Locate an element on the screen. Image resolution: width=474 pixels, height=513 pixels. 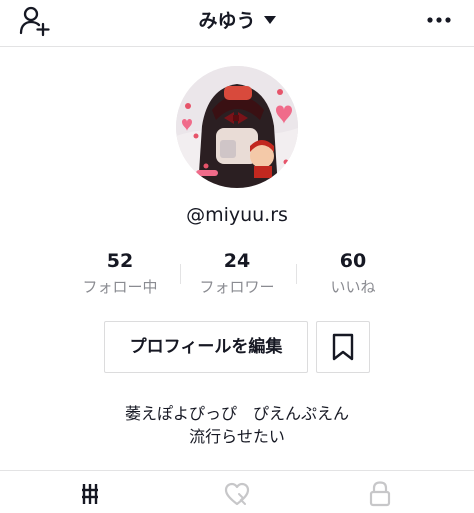
bookmark-button is located at coordinates (343, 347).